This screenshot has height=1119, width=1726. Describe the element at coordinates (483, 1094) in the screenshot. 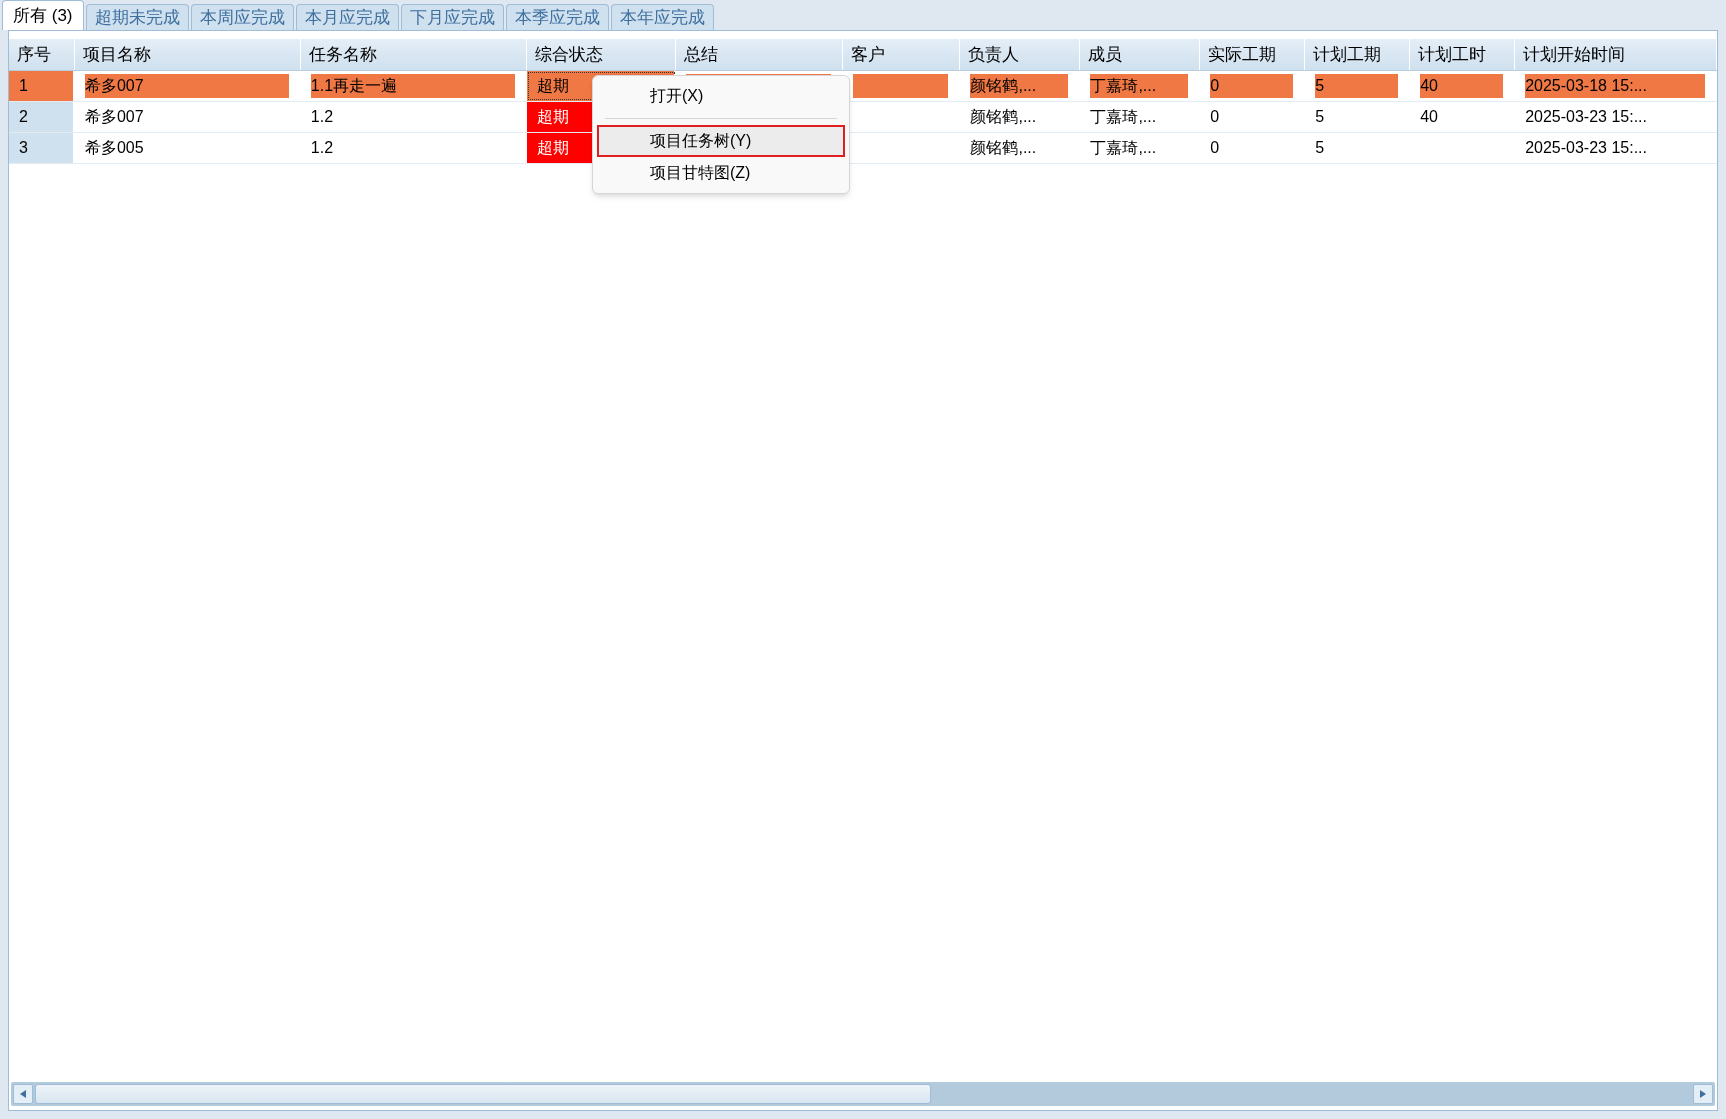

I see `scroll-thumb` at that location.